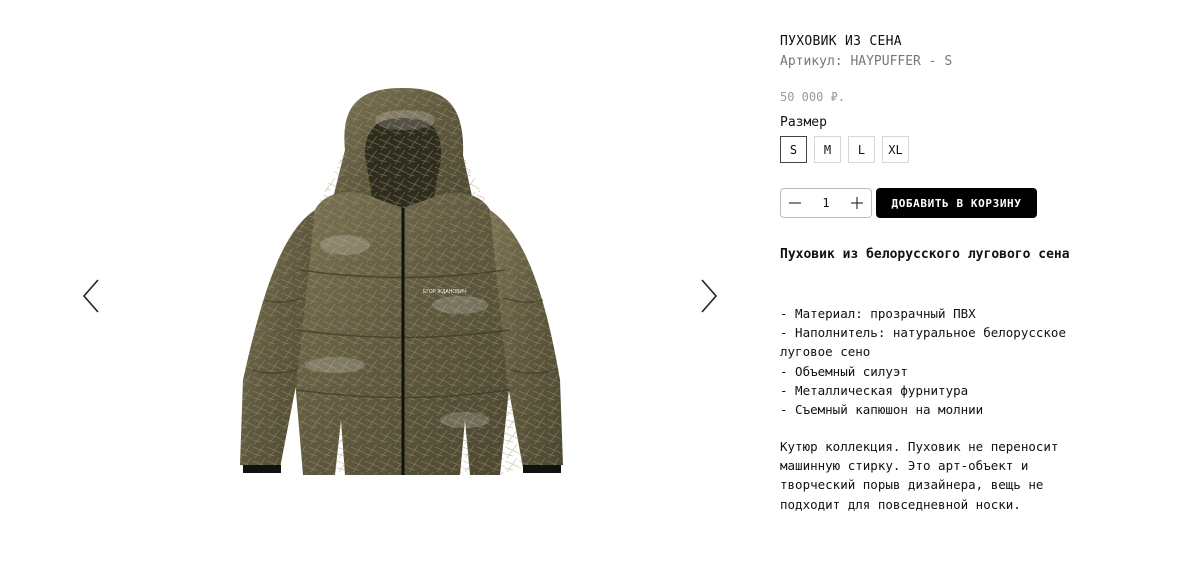  I want to click on product-price: 50 000 ₽., so click(813, 97).